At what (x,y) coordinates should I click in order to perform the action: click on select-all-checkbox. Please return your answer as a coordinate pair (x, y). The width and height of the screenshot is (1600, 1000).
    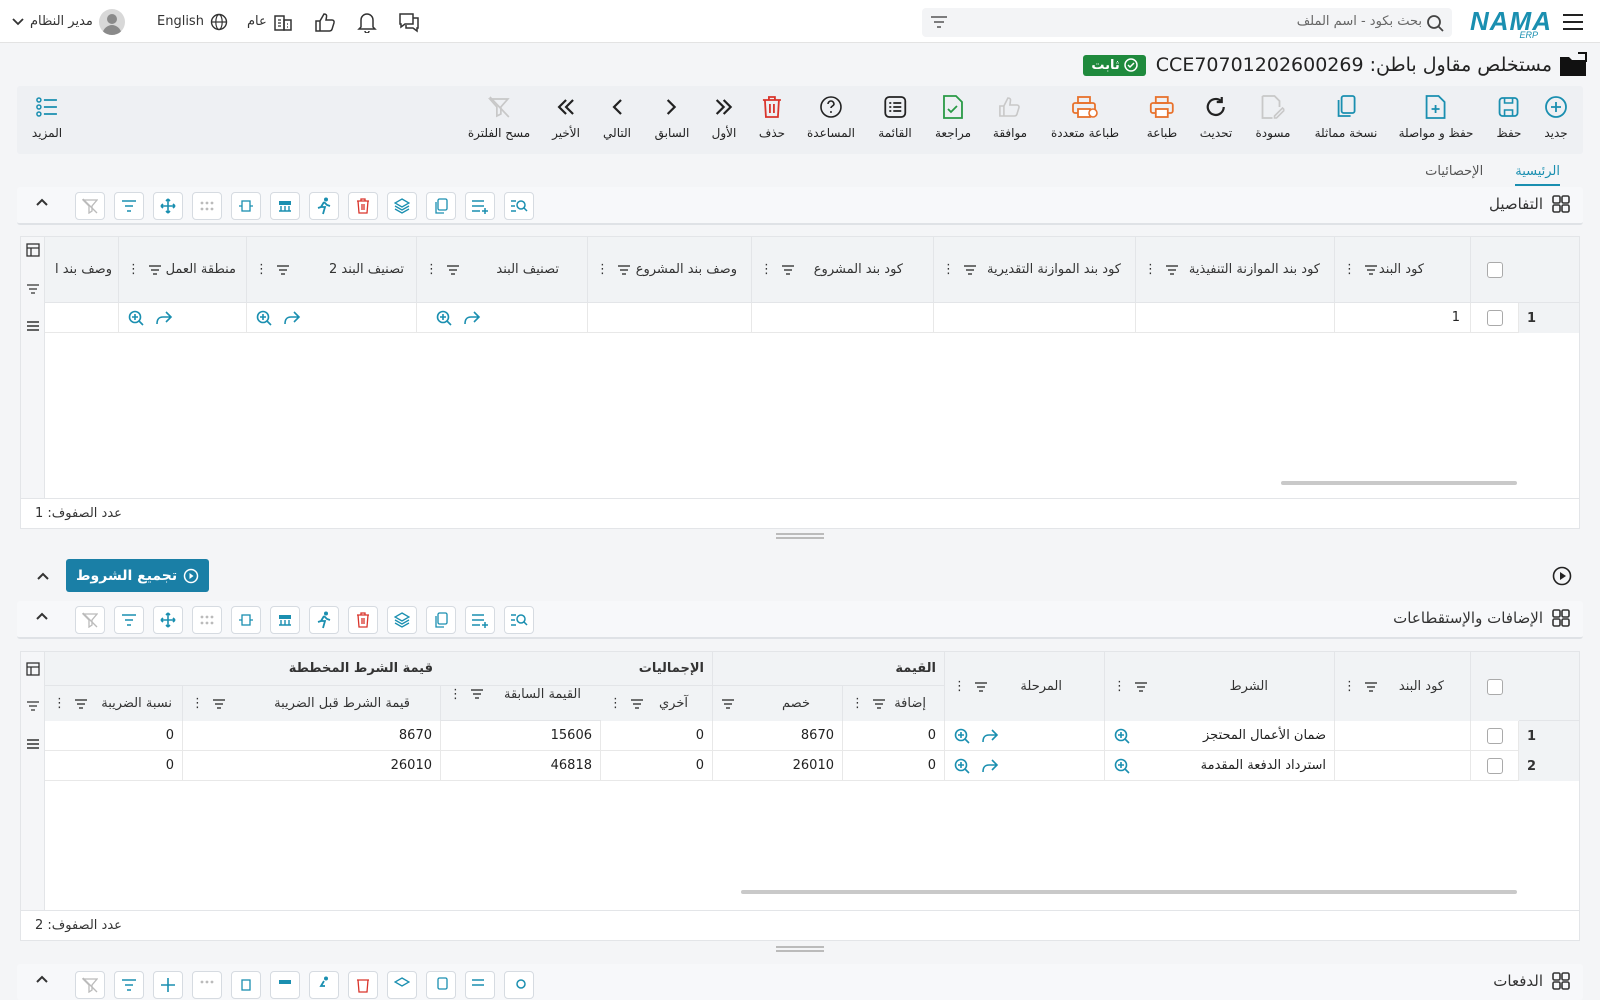
    Looking at the image, I should click on (1495, 269).